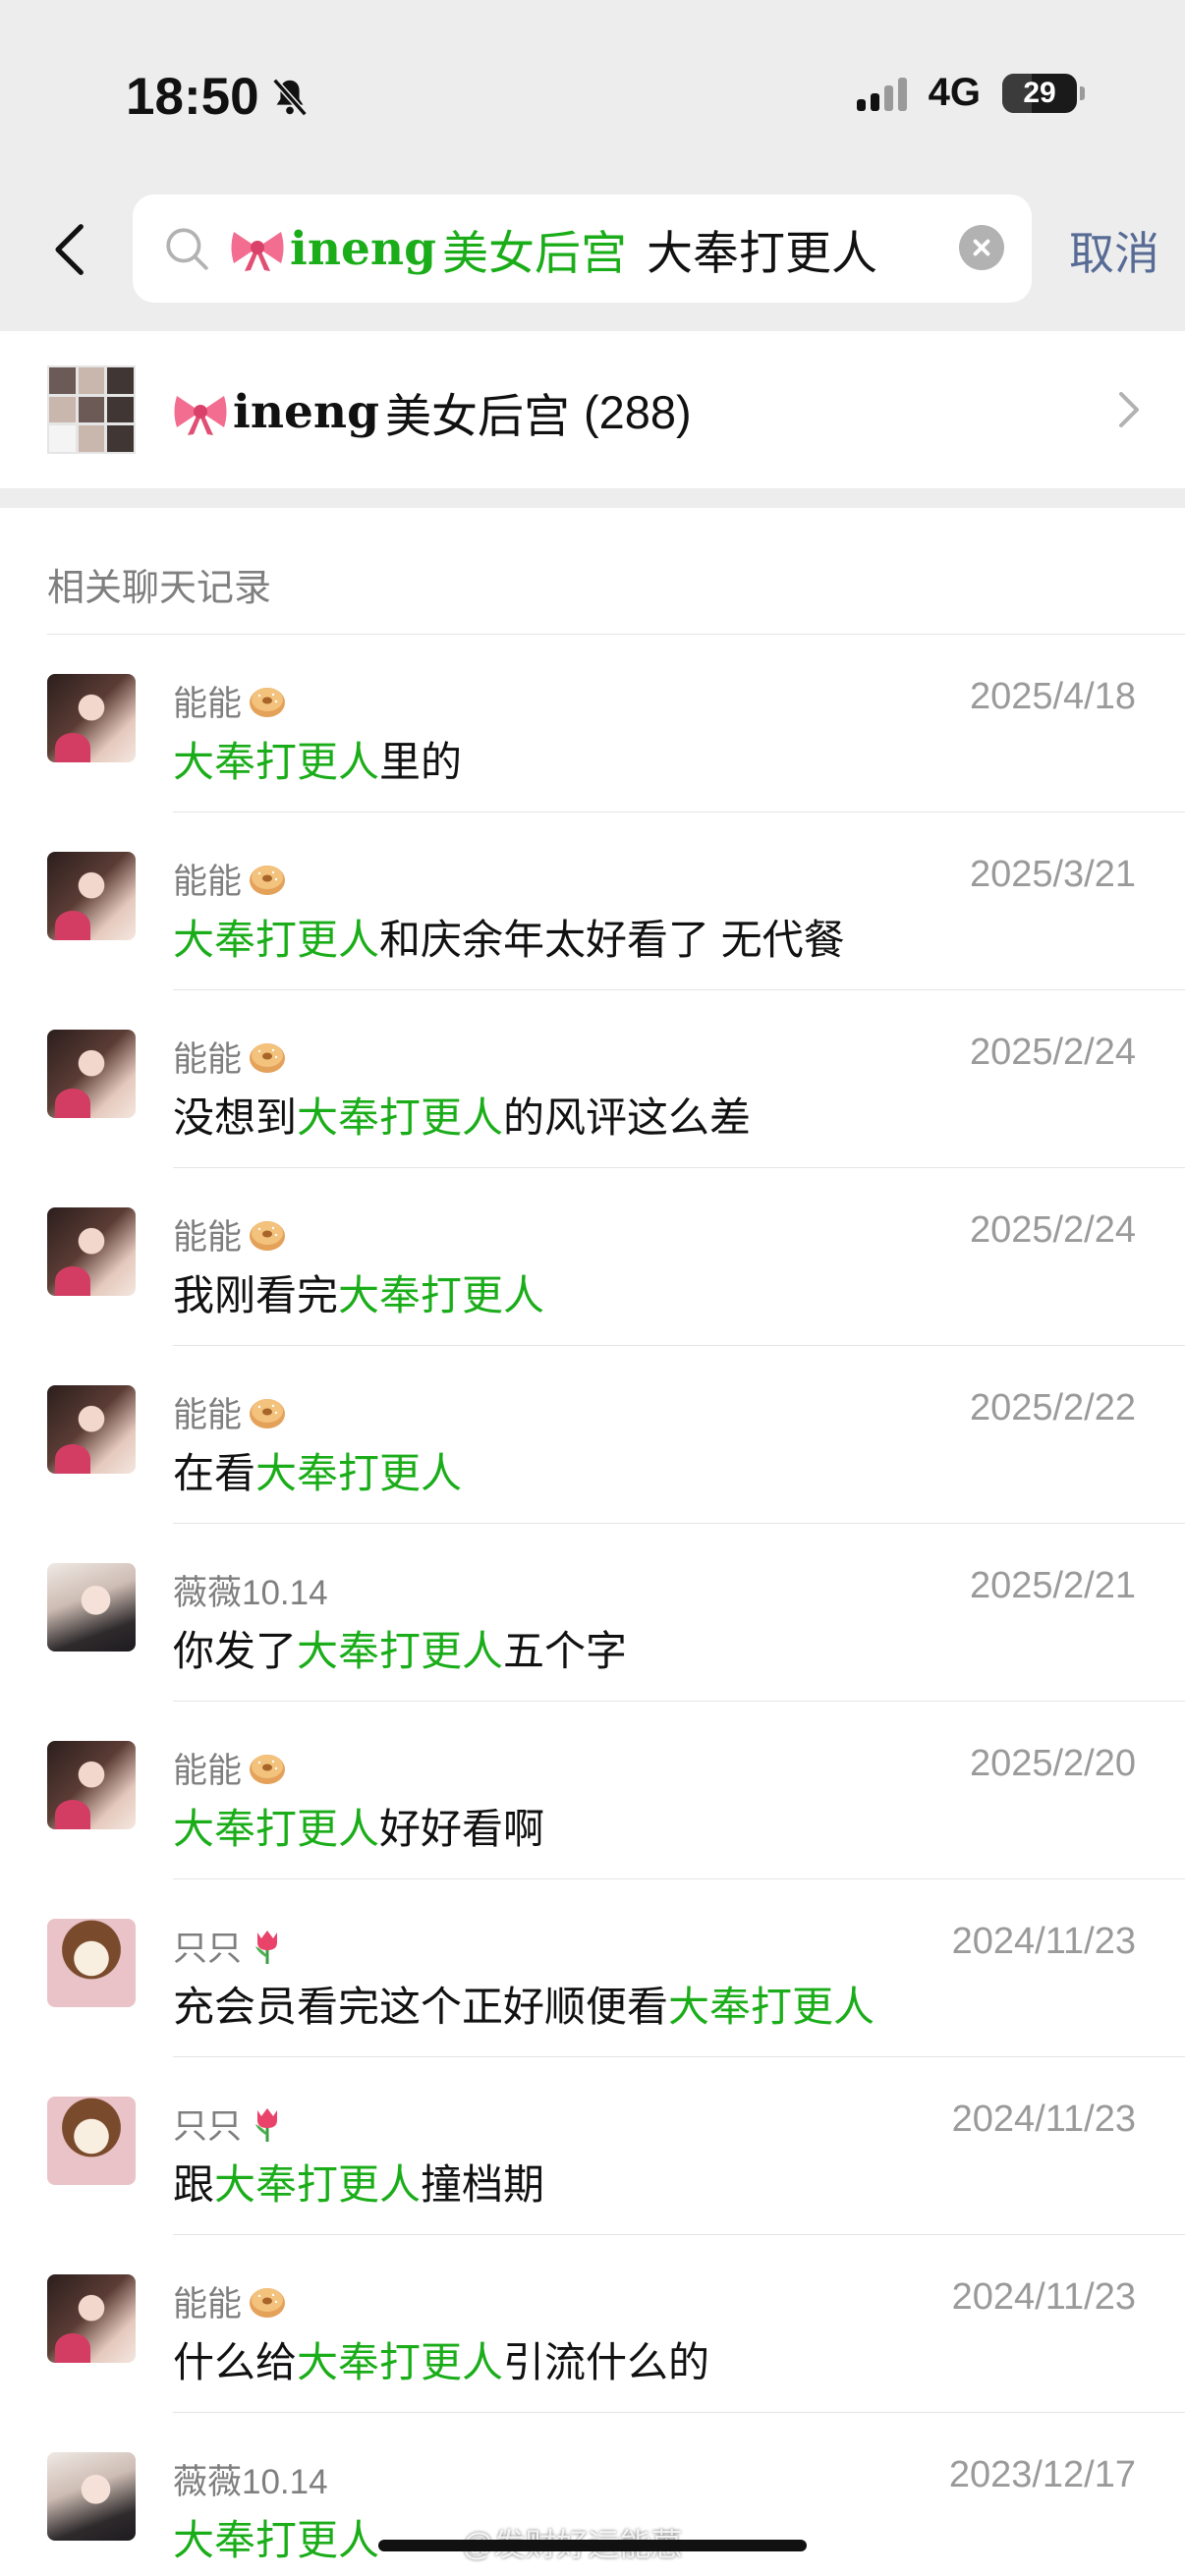 The height and width of the screenshot is (2576, 1185). I want to click on section-gap, so click(592, 498).